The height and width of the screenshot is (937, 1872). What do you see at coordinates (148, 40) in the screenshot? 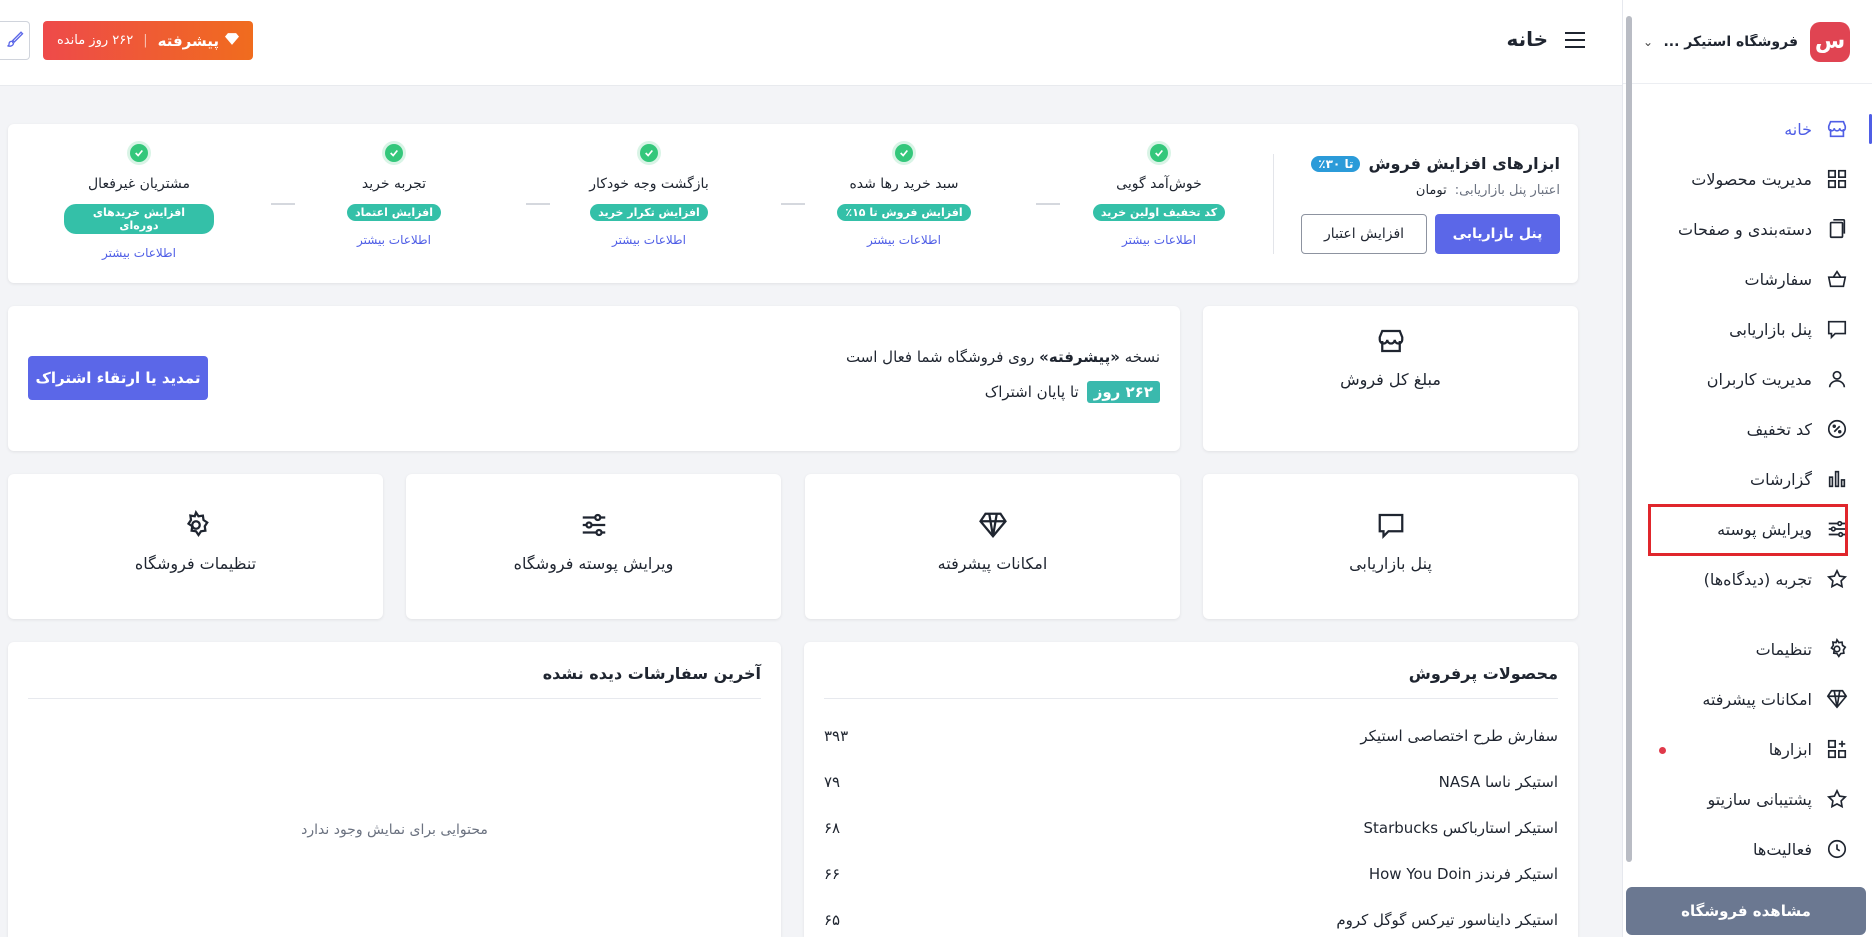
I see `plan-badge: پیشرفته | ۲۶۲ روز مانده` at bounding box center [148, 40].